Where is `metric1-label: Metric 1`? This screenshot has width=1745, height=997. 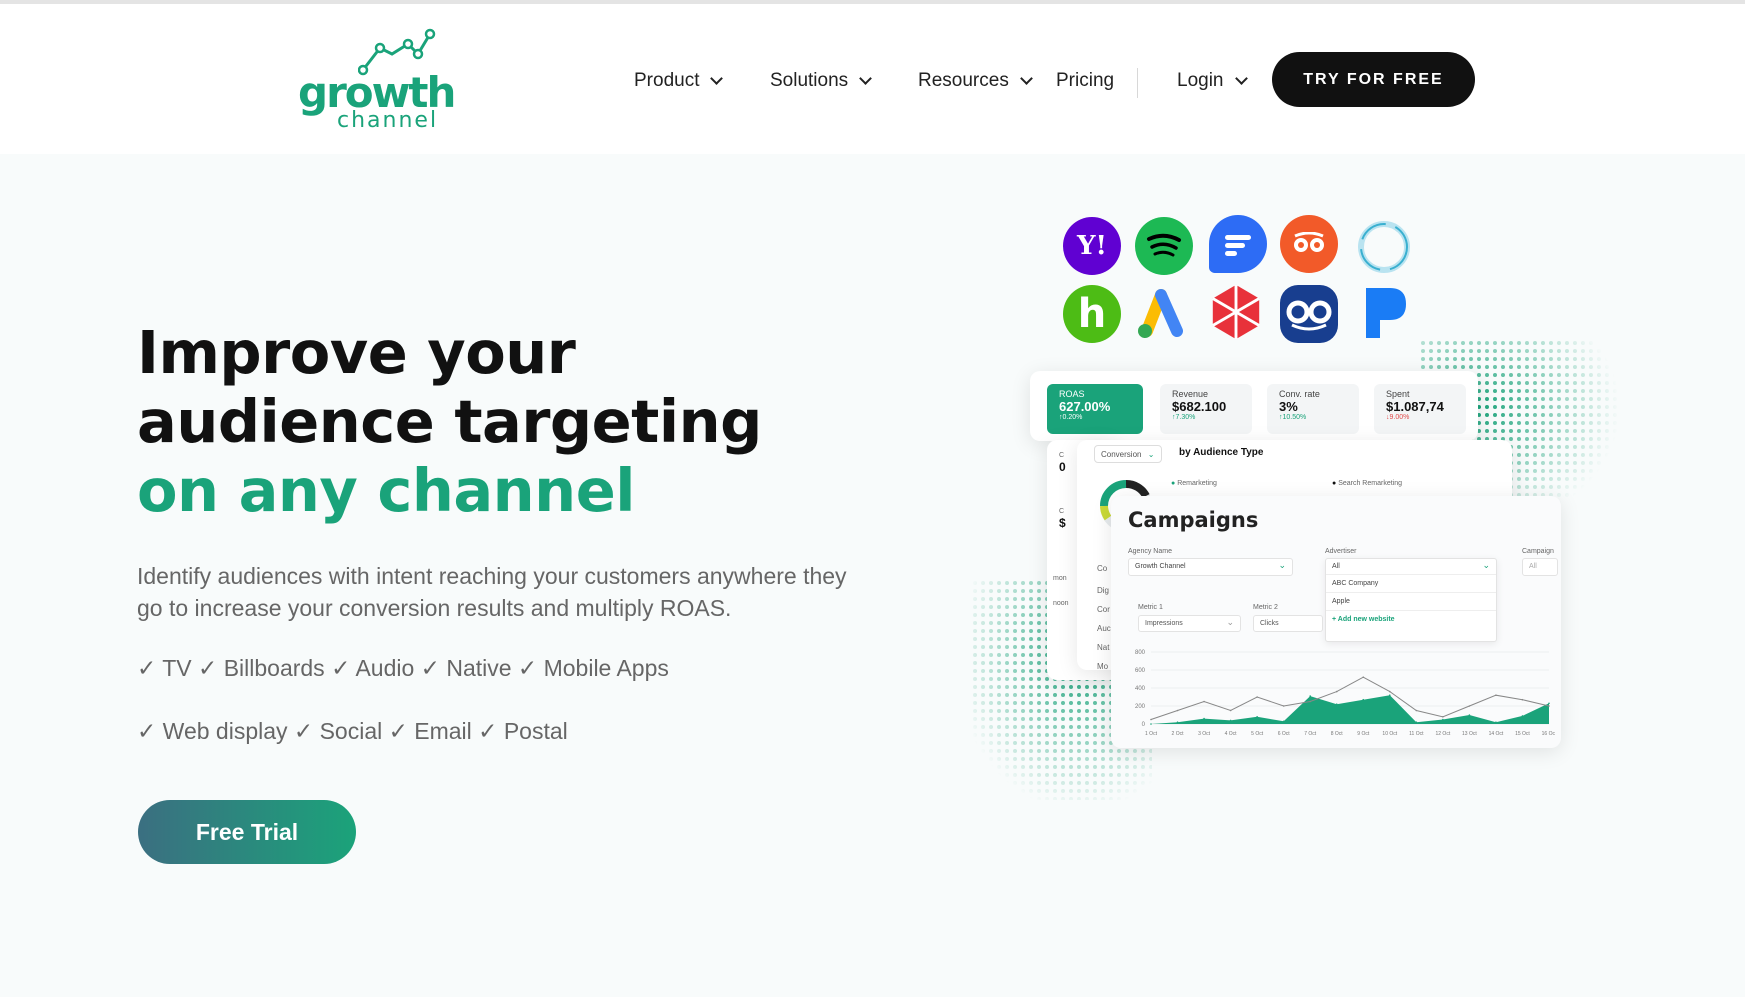 metric1-label: Metric 1 is located at coordinates (1150, 607).